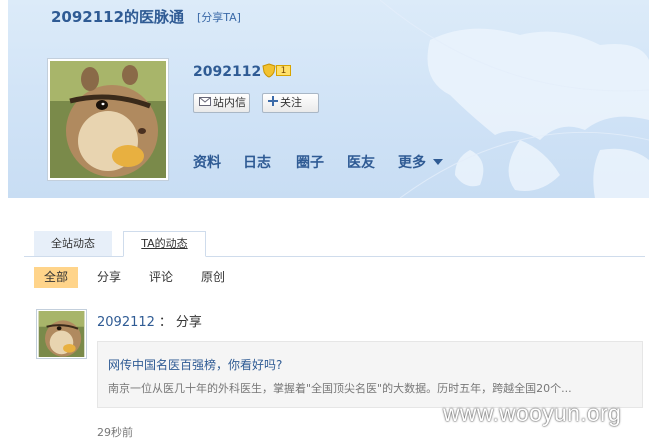  What do you see at coordinates (195, 364) in the screenshot?
I see `article-title-link: 网传中国名医百强榜，你看好吗?` at bounding box center [195, 364].